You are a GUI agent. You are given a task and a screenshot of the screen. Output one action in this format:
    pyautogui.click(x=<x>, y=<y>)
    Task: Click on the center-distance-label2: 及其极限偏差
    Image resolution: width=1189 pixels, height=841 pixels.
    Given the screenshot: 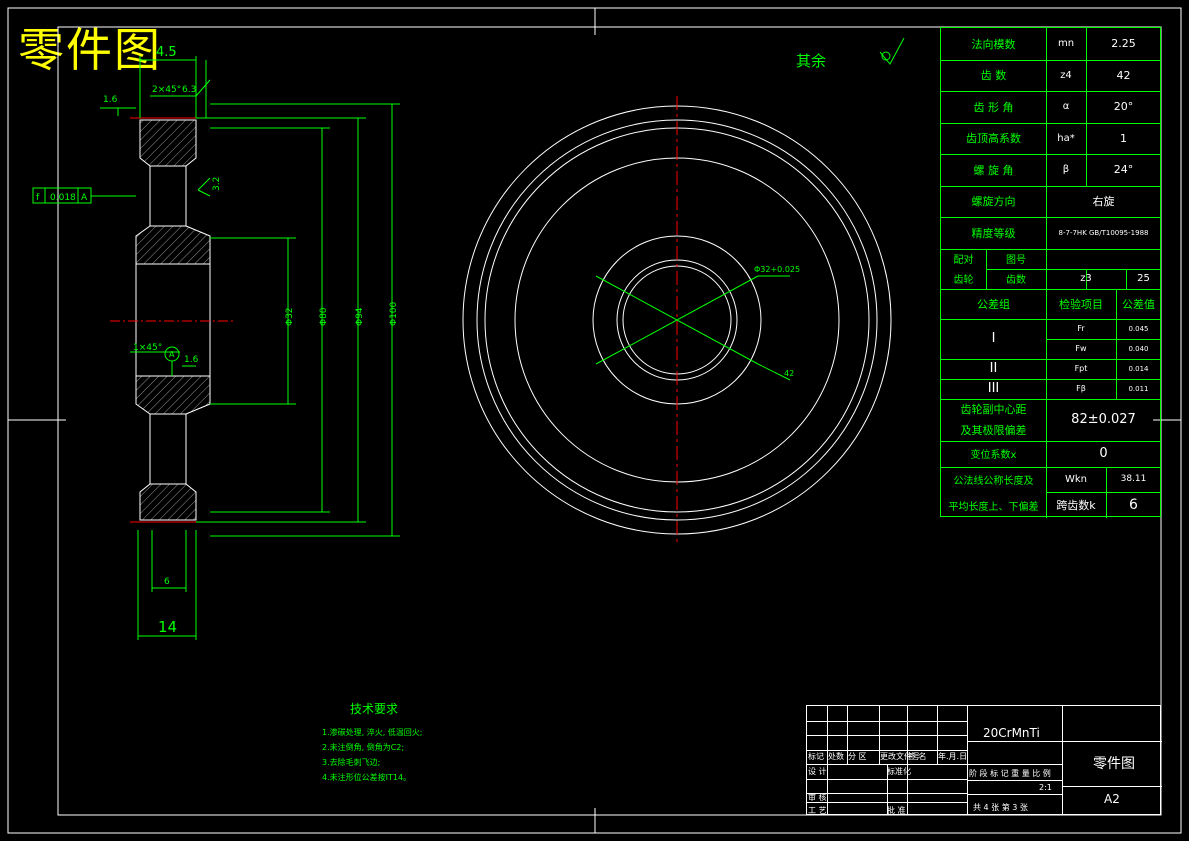 What is the action you would take?
    pyautogui.click(x=993, y=430)
    